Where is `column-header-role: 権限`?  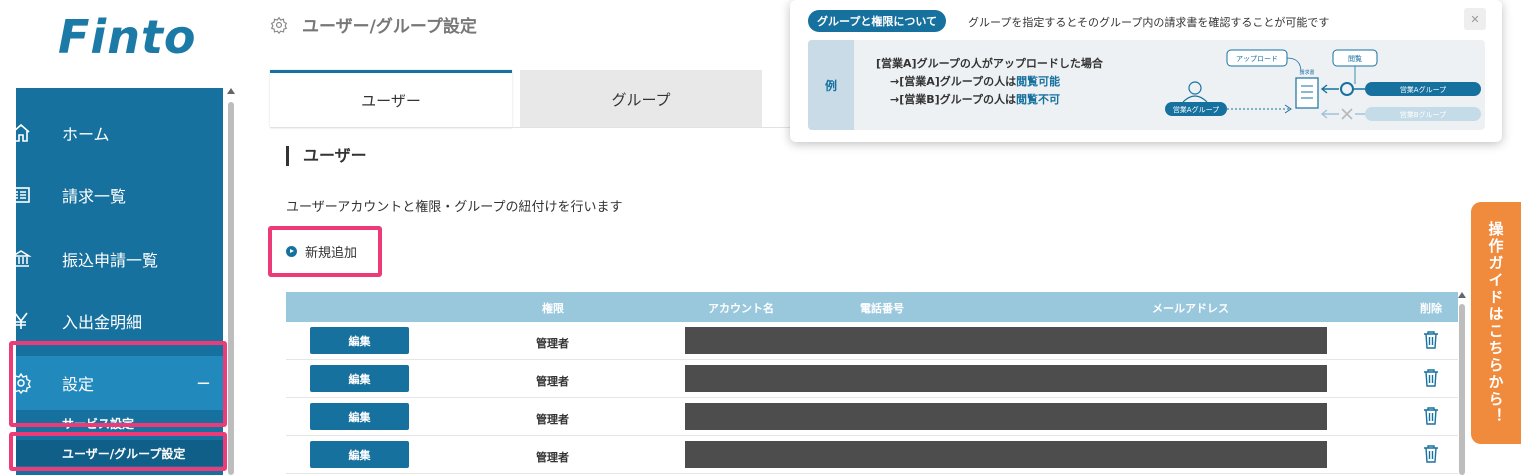 column-header-role: 権限 is located at coordinates (553, 308).